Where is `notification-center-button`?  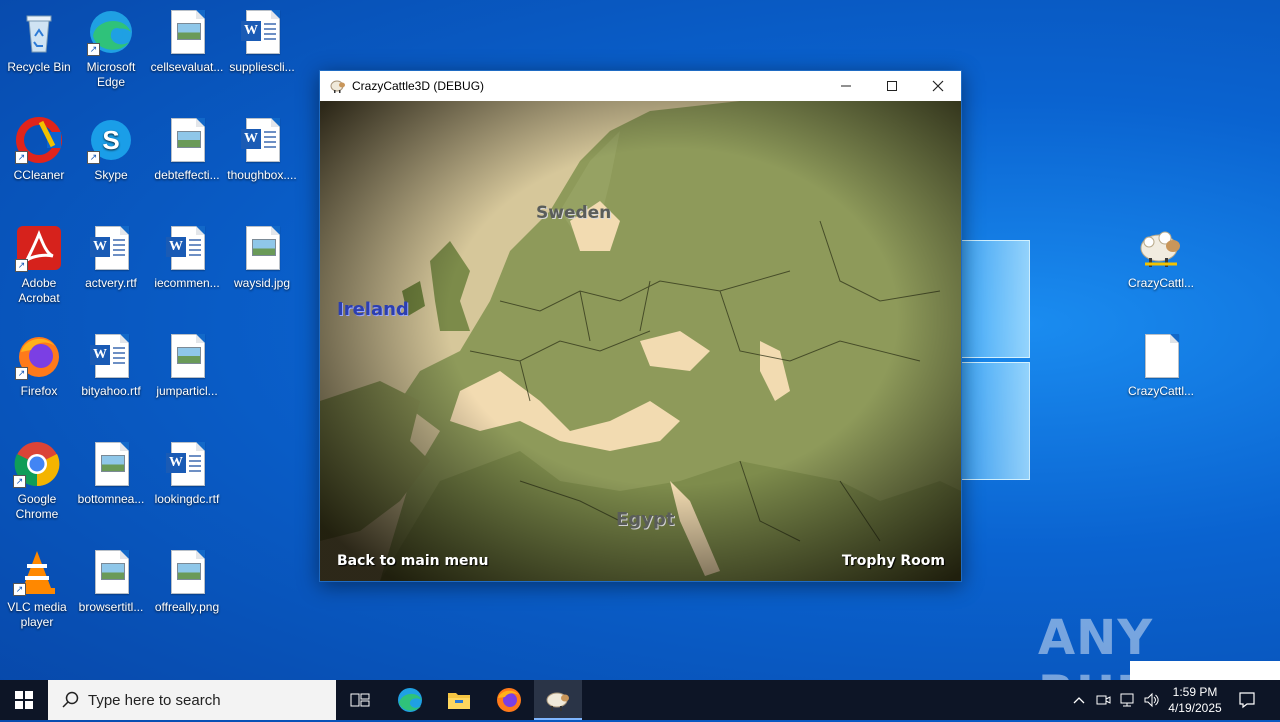
notification-center-button is located at coordinates (1247, 700).